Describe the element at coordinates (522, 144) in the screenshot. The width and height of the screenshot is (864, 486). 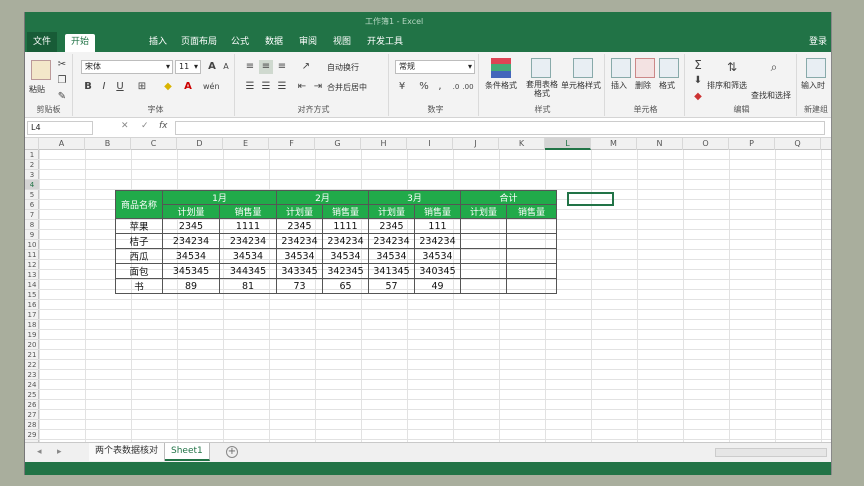
I see `column-header-k: K` at that location.